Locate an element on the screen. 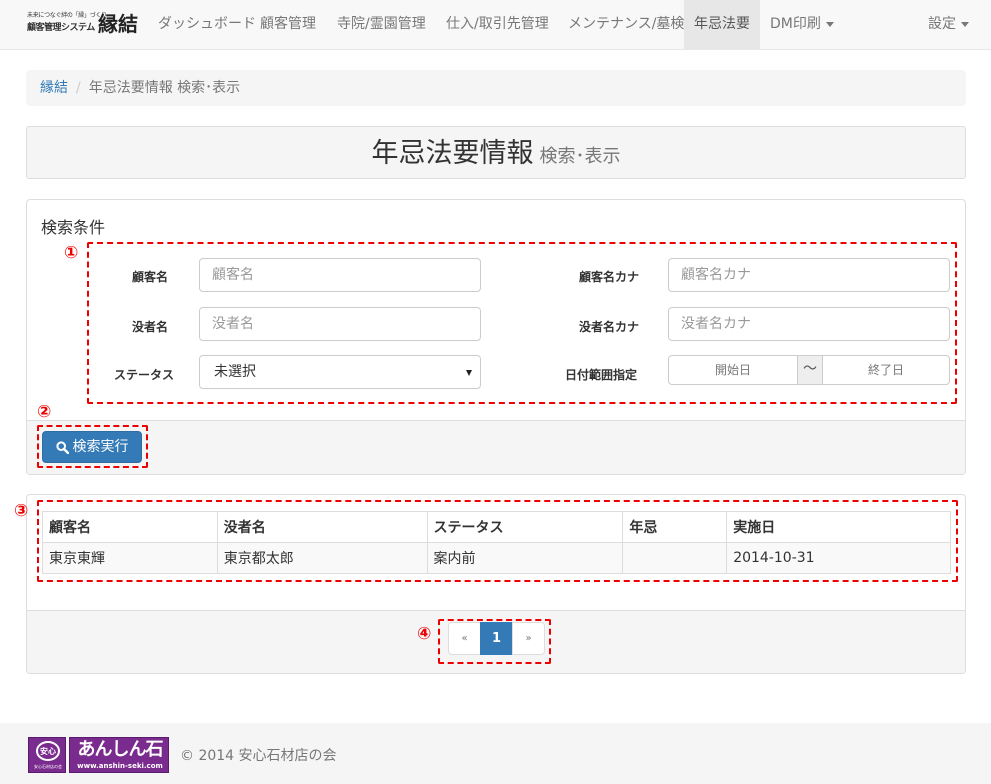 This screenshot has height=784, width=991. nav-temples: 寺院/霊園管理 is located at coordinates (381, 24).